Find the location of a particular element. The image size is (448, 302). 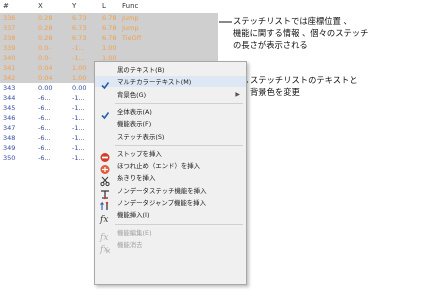

menu-item: 黒のテキスト(B) is located at coordinates (170, 69).